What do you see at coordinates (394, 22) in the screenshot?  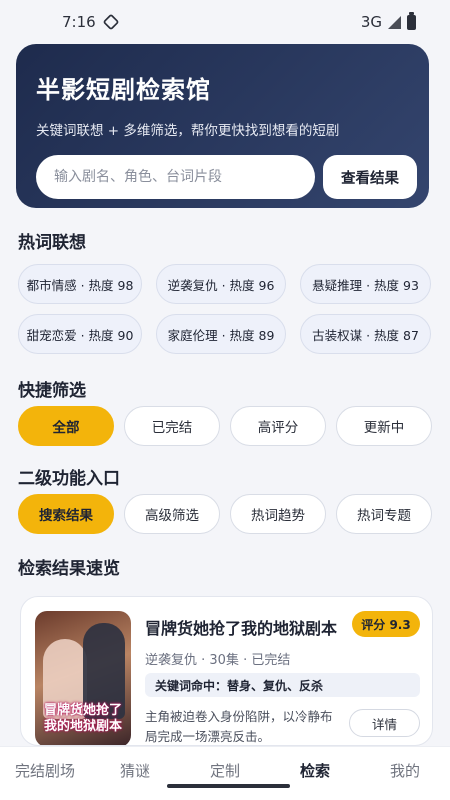 I see `signal-icon` at bounding box center [394, 22].